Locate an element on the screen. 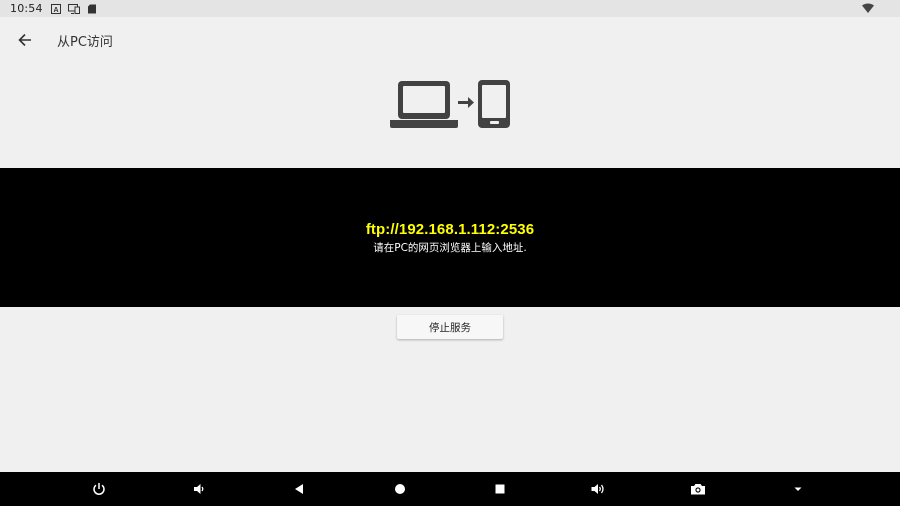  power-button is located at coordinates (99, 489).